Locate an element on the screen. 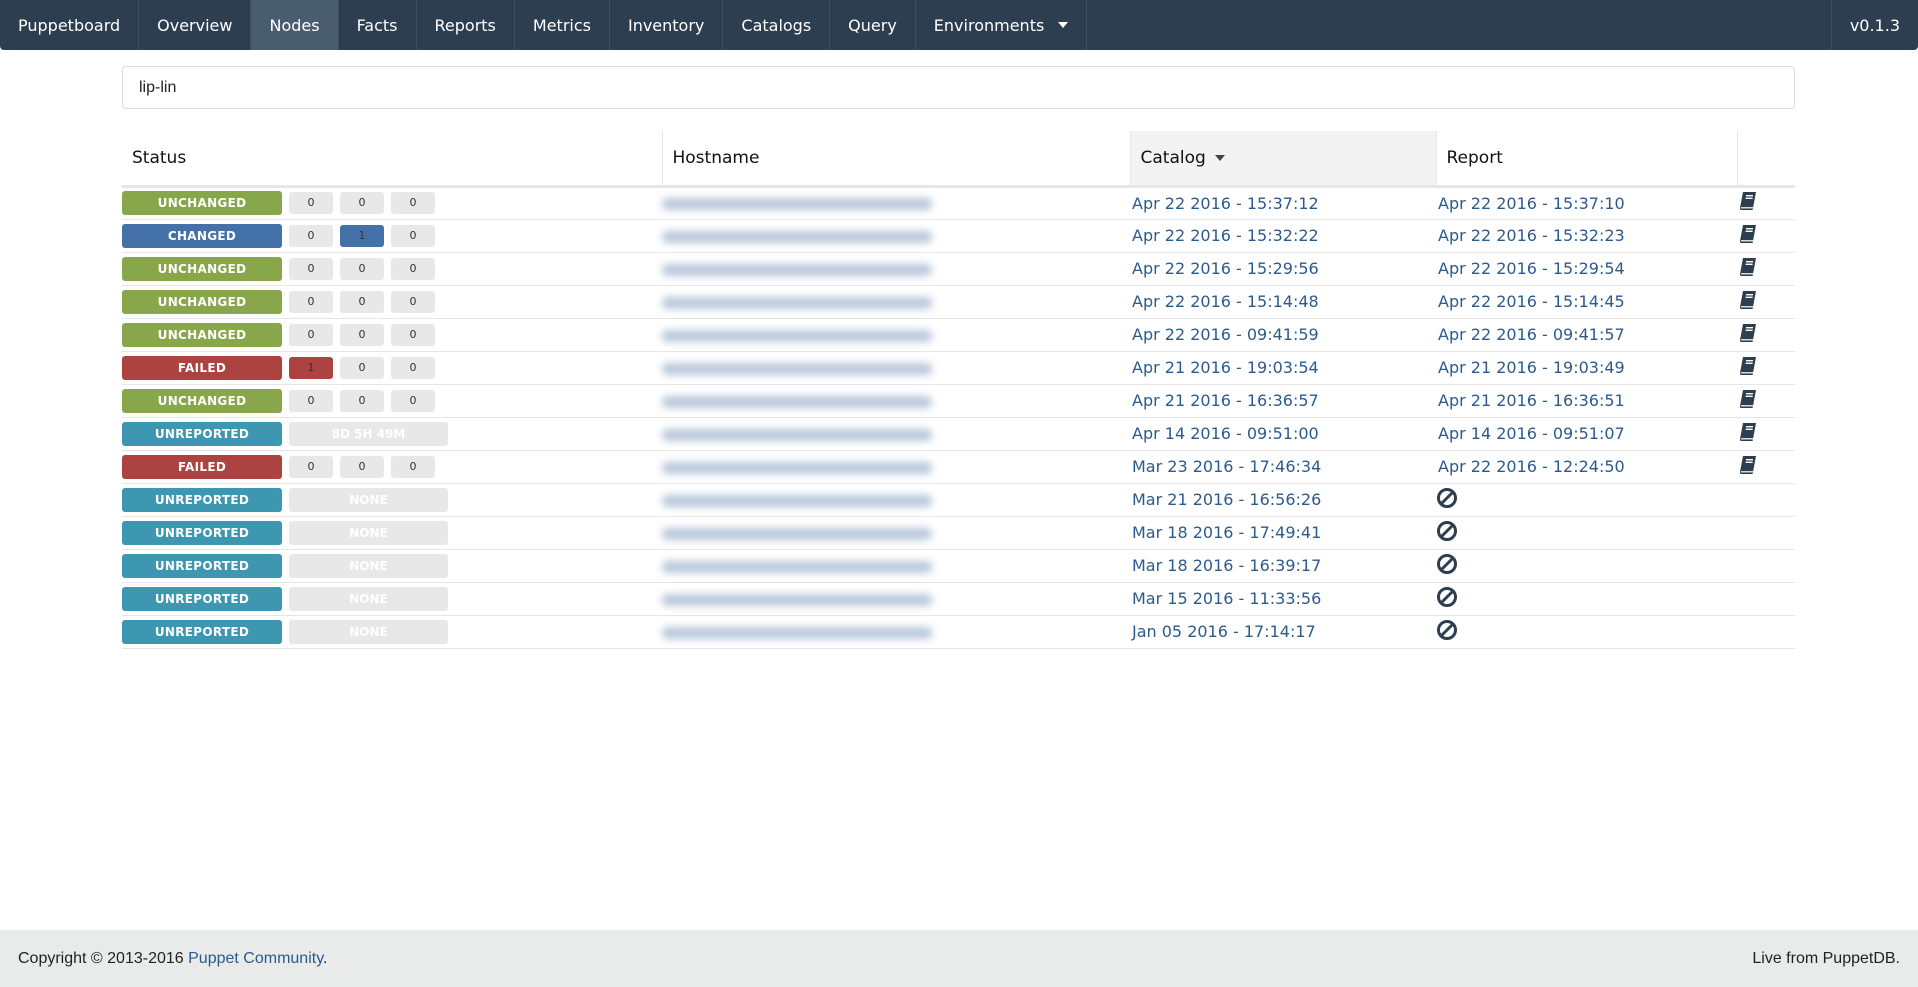 The width and height of the screenshot is (1918, 987). nav-facts: Facts is located at coordinates (378, 25).